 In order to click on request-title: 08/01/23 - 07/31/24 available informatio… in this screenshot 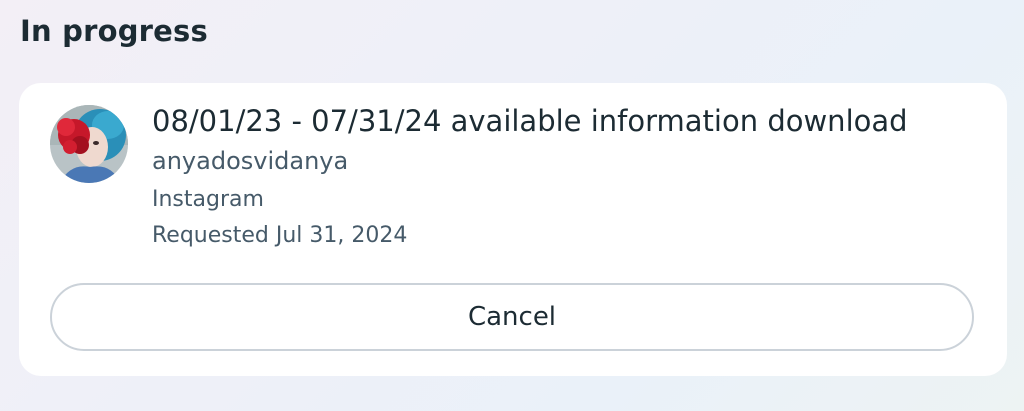, I will do `click(530, 121)`.